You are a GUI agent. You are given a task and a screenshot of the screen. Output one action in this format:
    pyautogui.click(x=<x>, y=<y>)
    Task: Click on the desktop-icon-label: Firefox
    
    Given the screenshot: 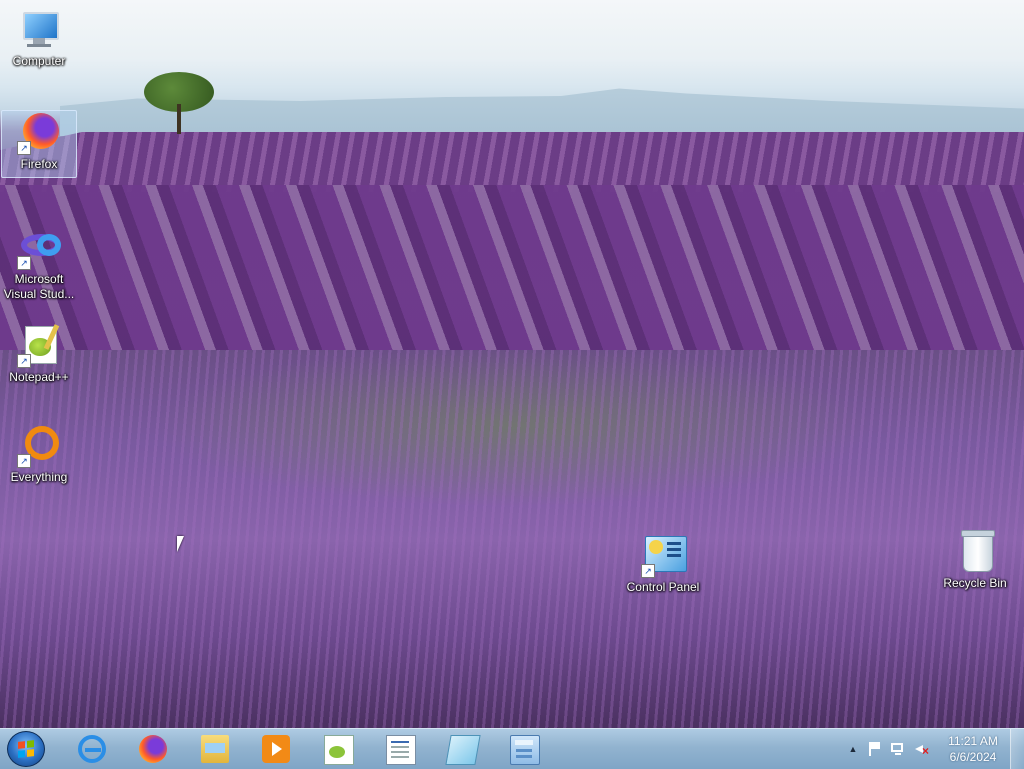 What is the action you would take?
    pyautogui.click(x=39, y=164)
    